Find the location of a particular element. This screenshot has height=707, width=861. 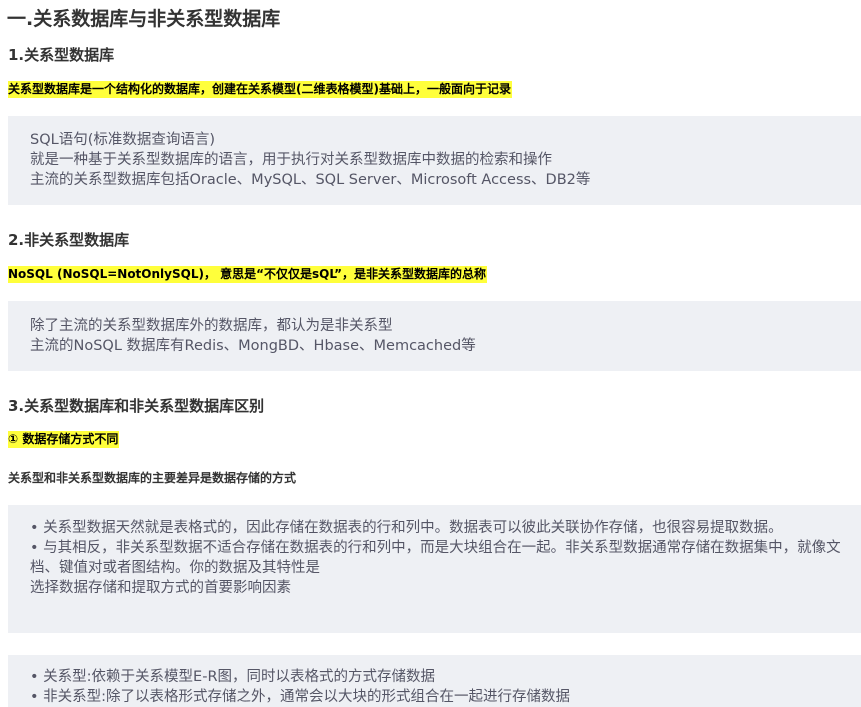

quote-line: • 非关系型:除了以表格形式存储之外，通常会以大块的形式组合在一起进行存储数据 is located at coordinates (300, 697).